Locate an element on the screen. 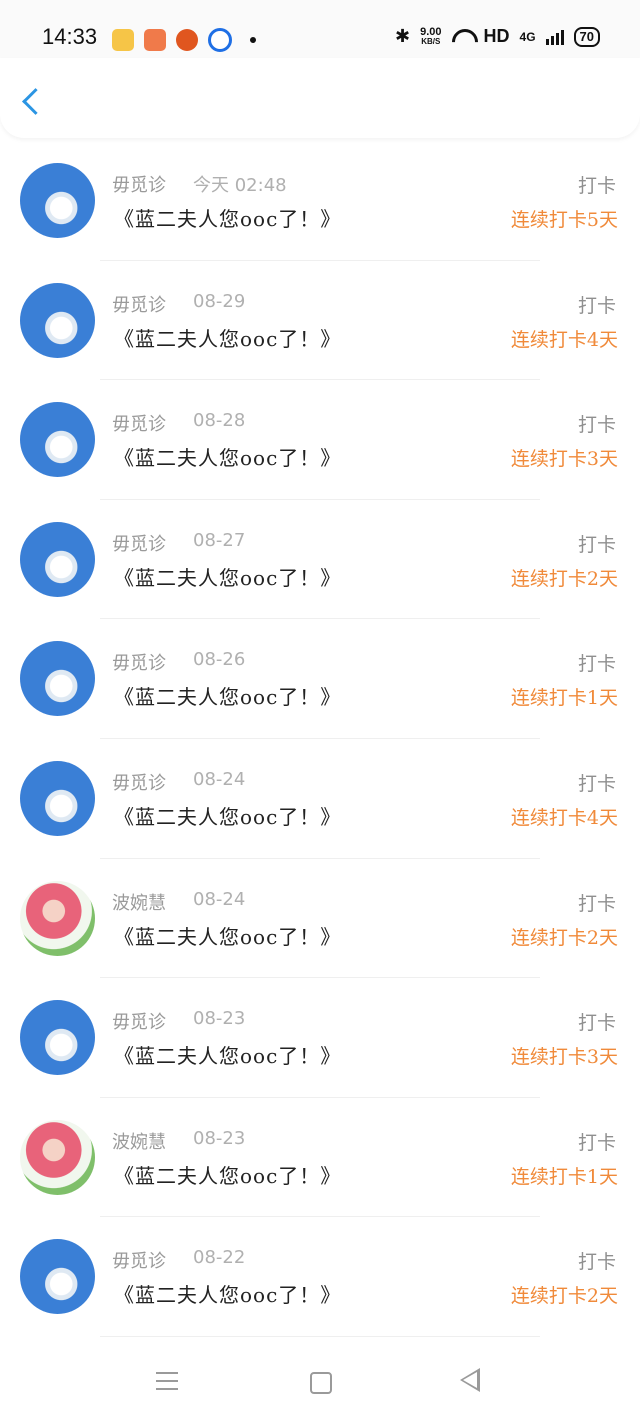 Image resolution: width=640 pixels, height=1422 pixels. list-item: 毋觅诊 08-28 《蓝二夫人您ooc了！》 打卡 连续打卡3天 is located at coordinates (320, 440).